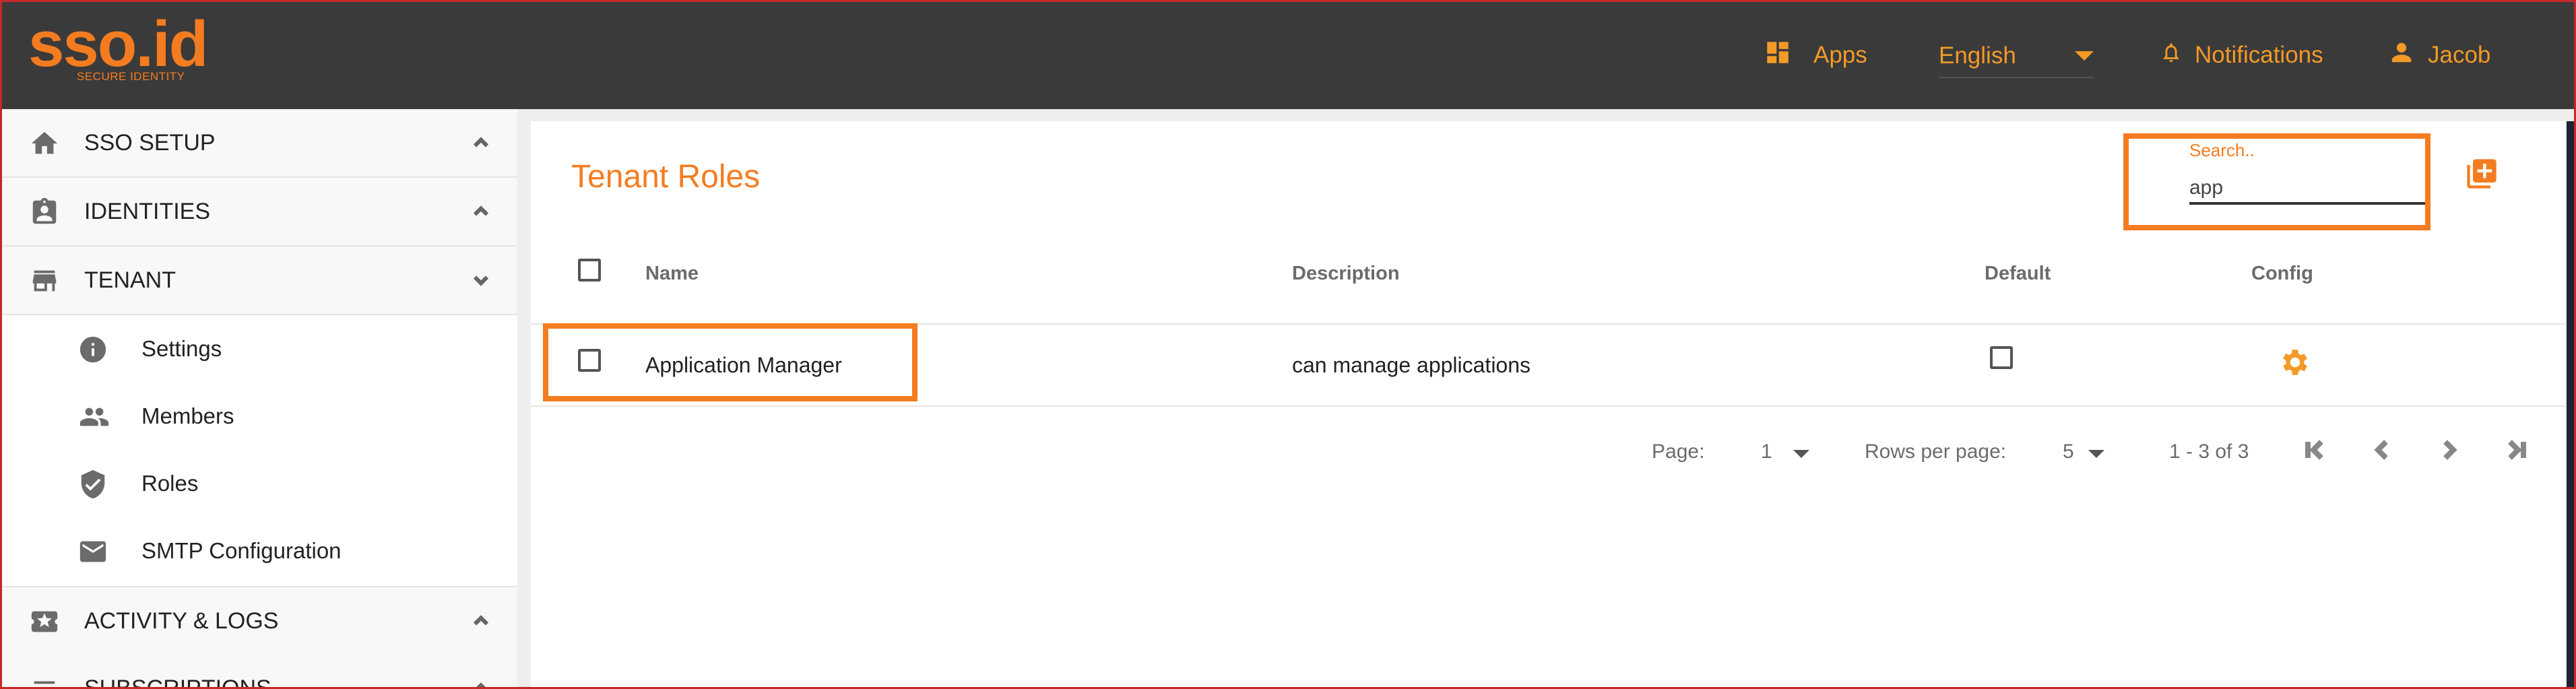  What do you see at coordinates (2449, 454) in the screenshot?
I see `chevron-right-icon` at bounding box center [2449, 454].